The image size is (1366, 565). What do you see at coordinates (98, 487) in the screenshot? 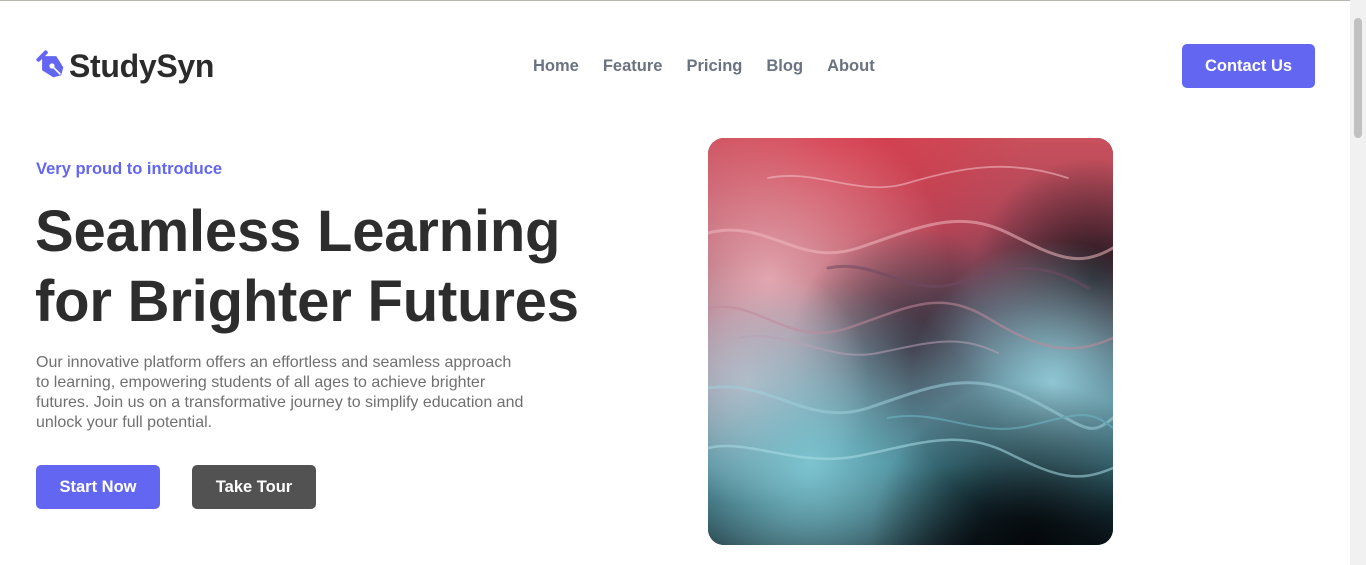
I see `start-now-button: Start Now` at bounding box center [98, 487].